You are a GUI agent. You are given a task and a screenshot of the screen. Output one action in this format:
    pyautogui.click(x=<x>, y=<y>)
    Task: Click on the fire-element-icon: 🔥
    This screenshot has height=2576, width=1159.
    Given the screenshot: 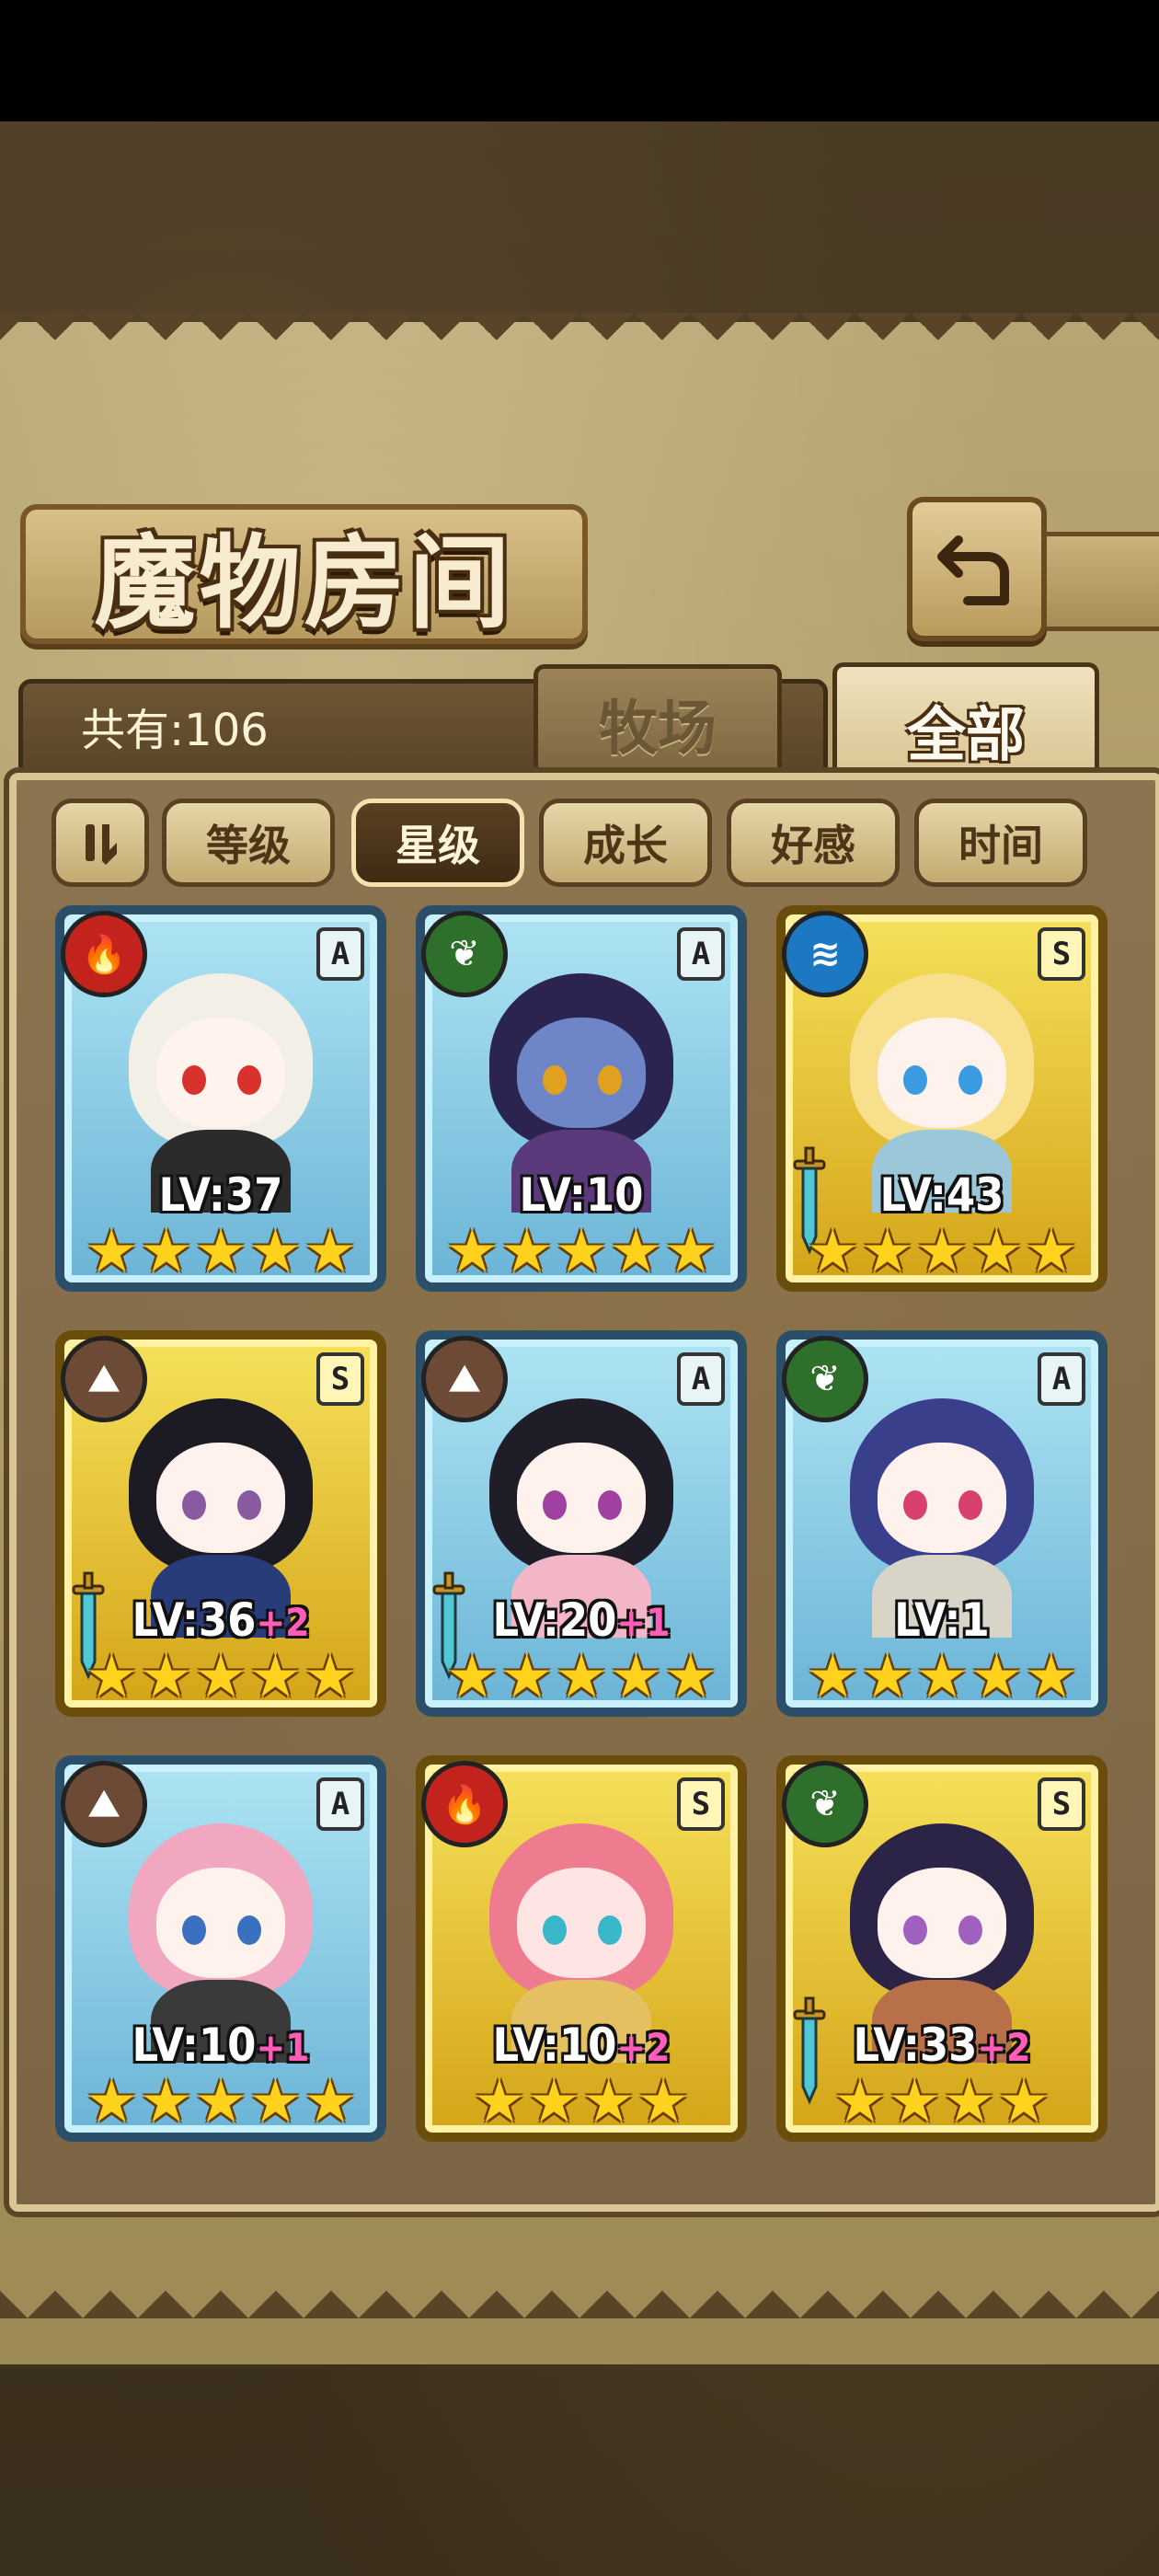 What is the action you would take?
    pyautogui.click(x=104, y=954)
    